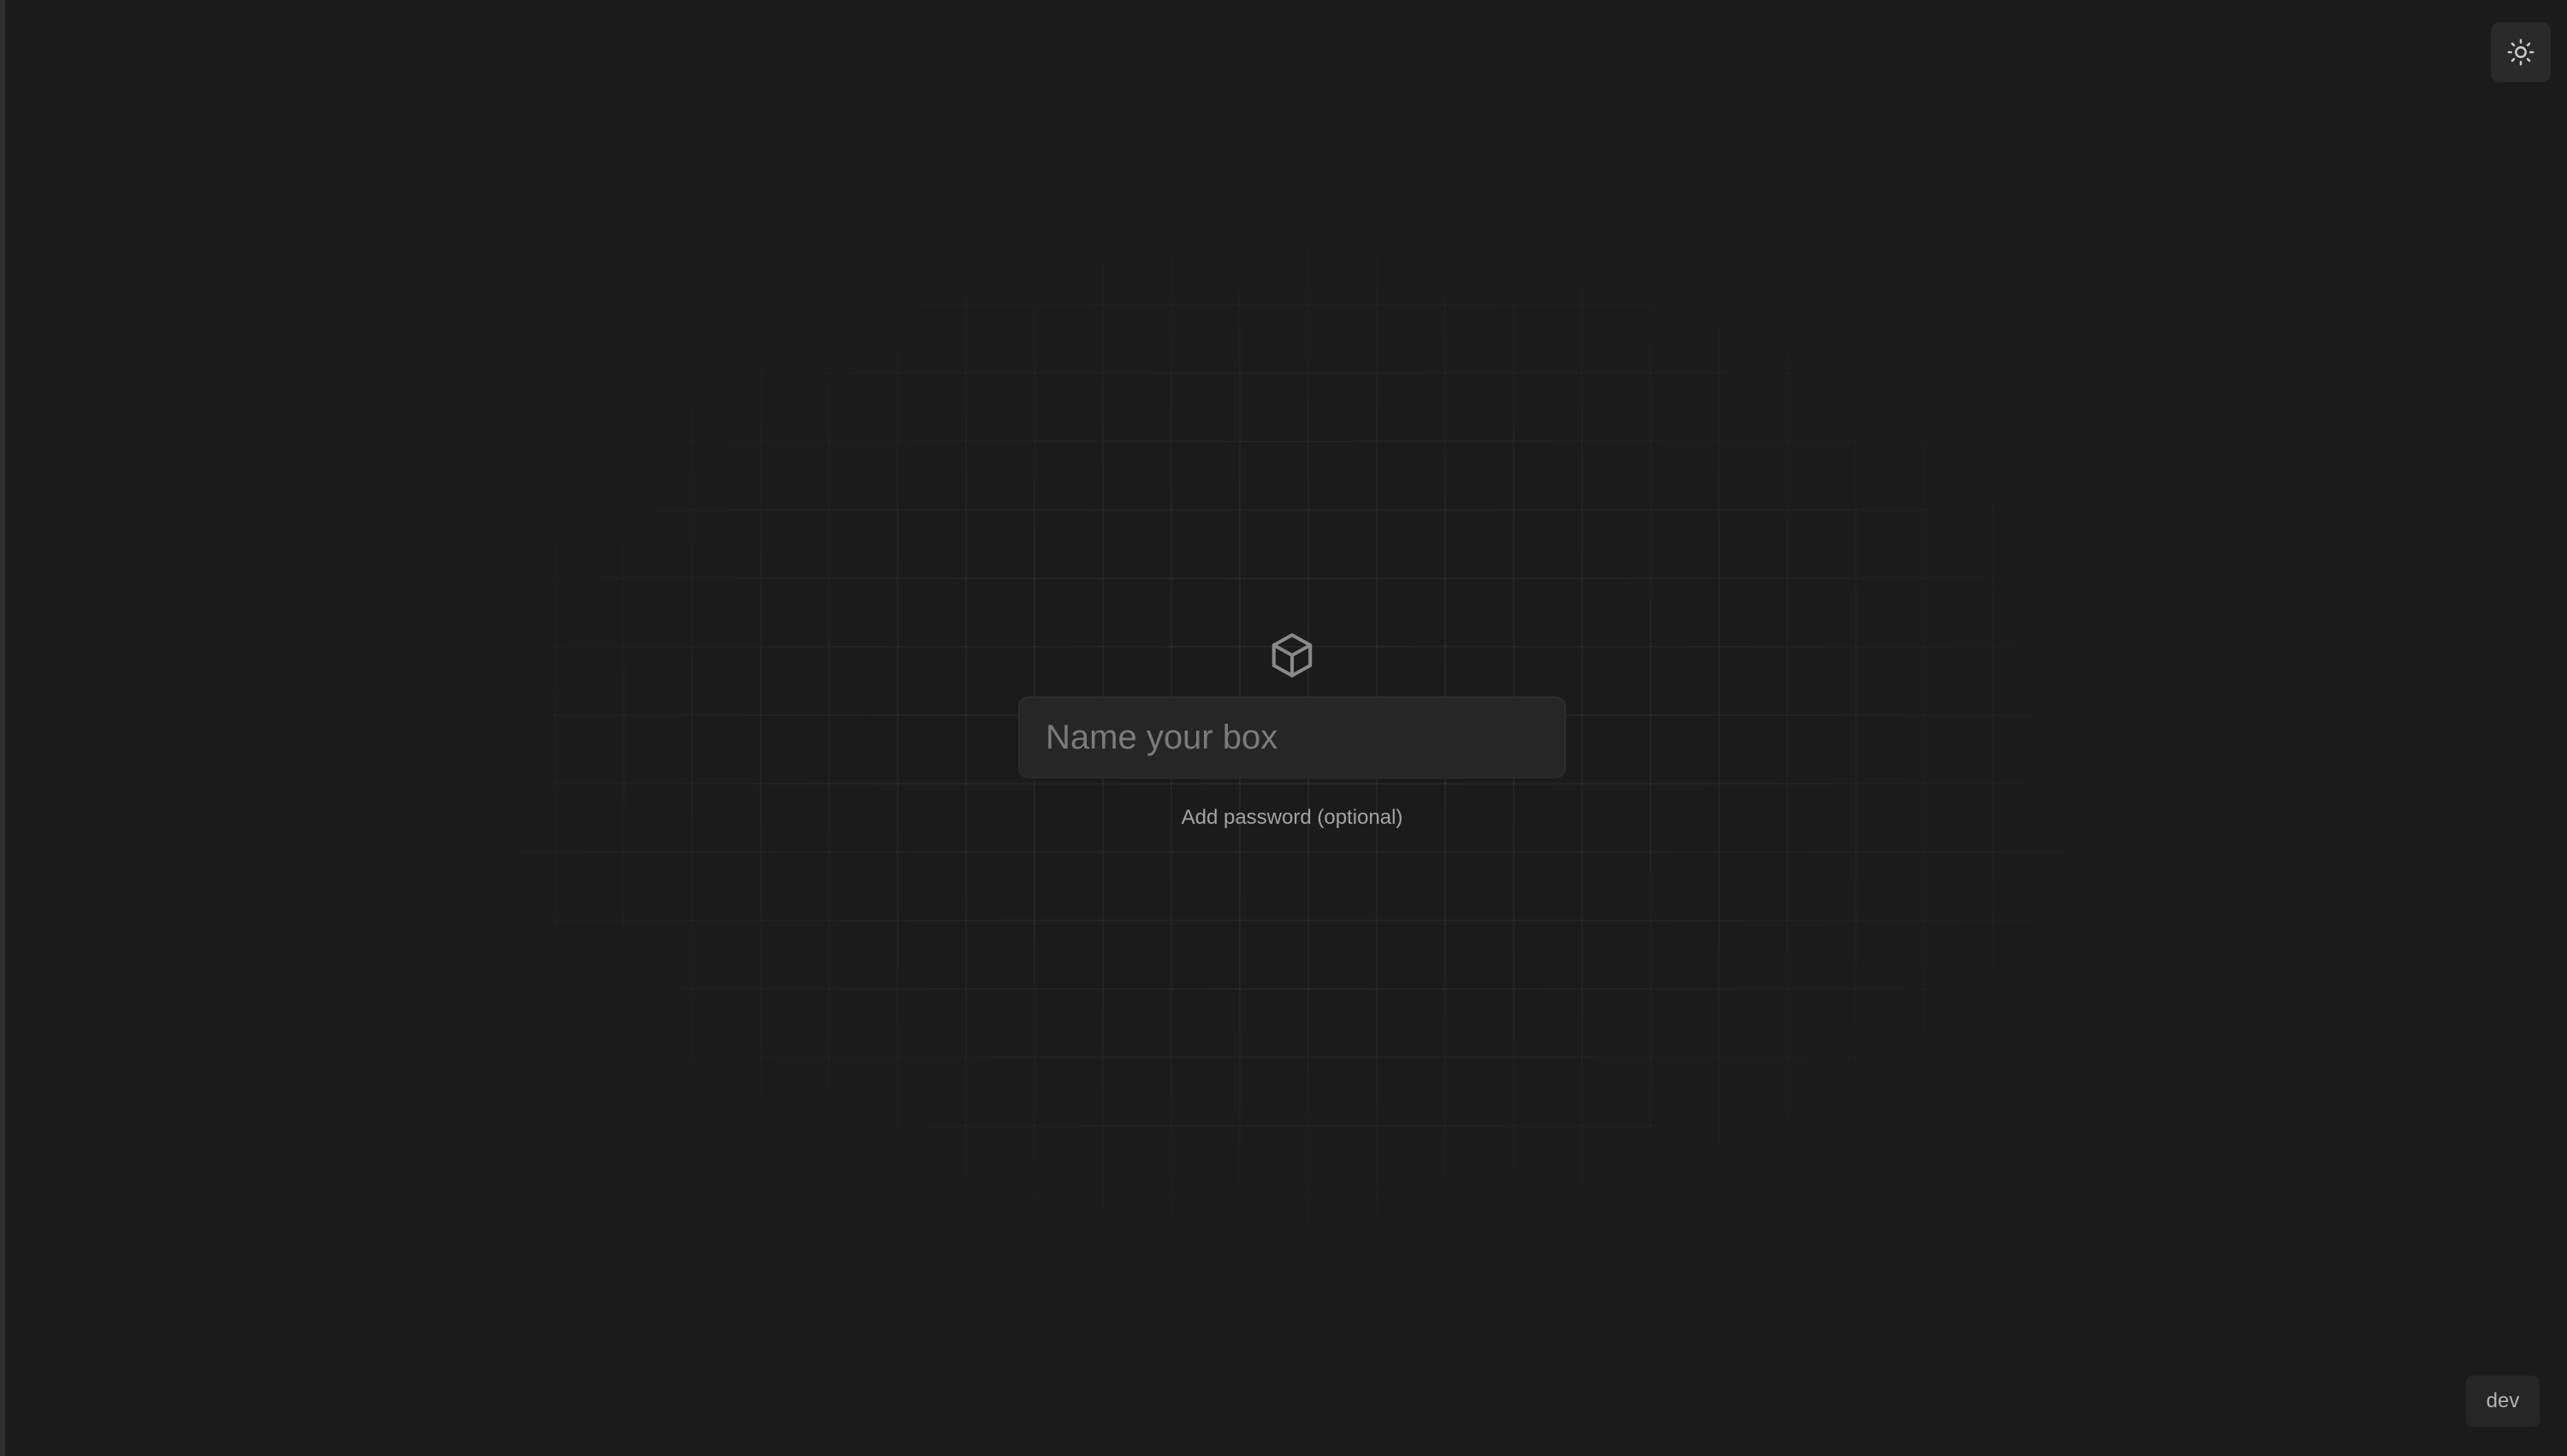 The height and width of the screenshot is (1456, 2567). I want to click on add-password-link: Add password (optional), so click(1292, 817).